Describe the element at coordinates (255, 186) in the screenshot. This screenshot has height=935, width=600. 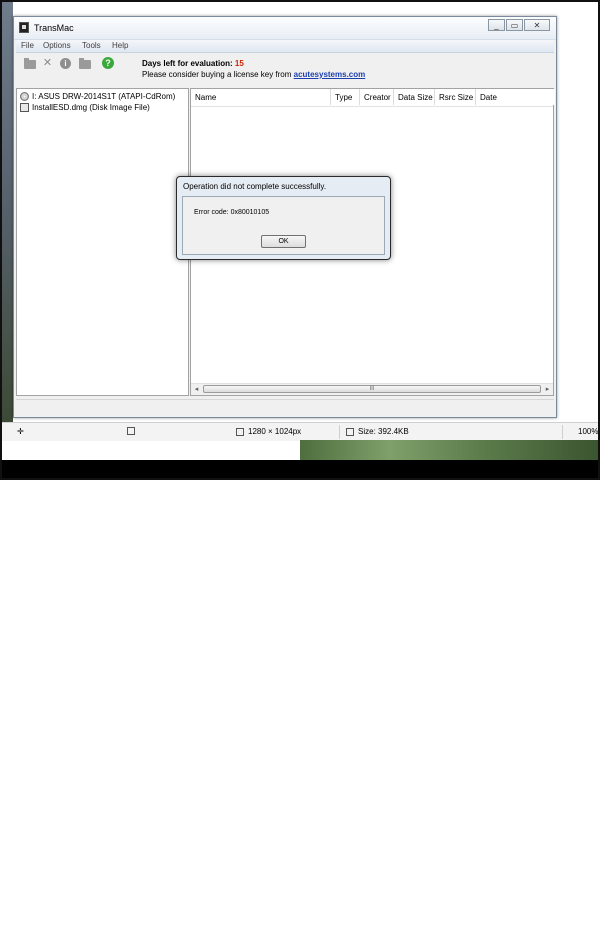
I see `dialog-title: Operation did not complete successfully.` at that location.